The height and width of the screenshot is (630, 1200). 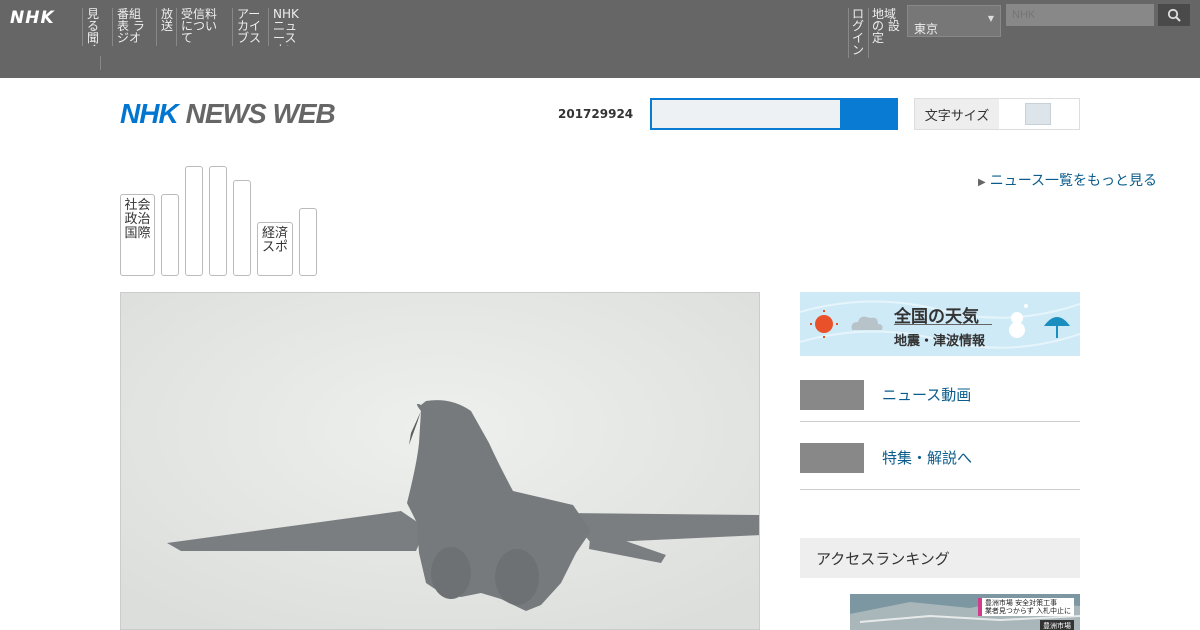 What do you see at coordinates (982, 182) in the screenshot?
I see `triangle-right-icon: ▶` at bounding box center [982, 182].